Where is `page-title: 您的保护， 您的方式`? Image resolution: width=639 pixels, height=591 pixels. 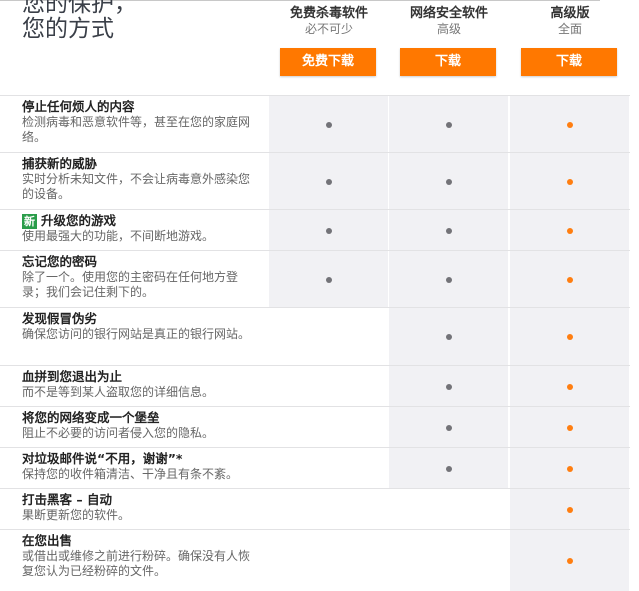
page-title: 您的保护， 您的方式 is located at coordinates (79, 21).